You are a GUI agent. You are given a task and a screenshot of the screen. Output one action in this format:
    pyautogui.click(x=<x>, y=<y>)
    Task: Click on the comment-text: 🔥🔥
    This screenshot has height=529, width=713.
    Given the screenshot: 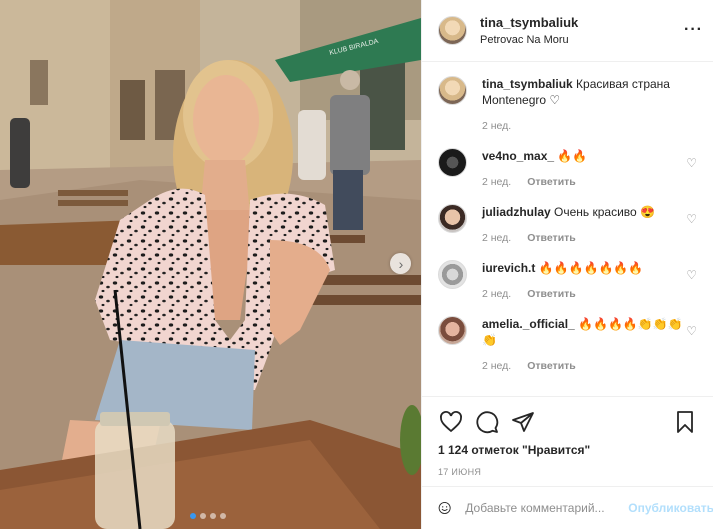 What is the action you would take?
    pyautogui.click(x=572, y=156)
    